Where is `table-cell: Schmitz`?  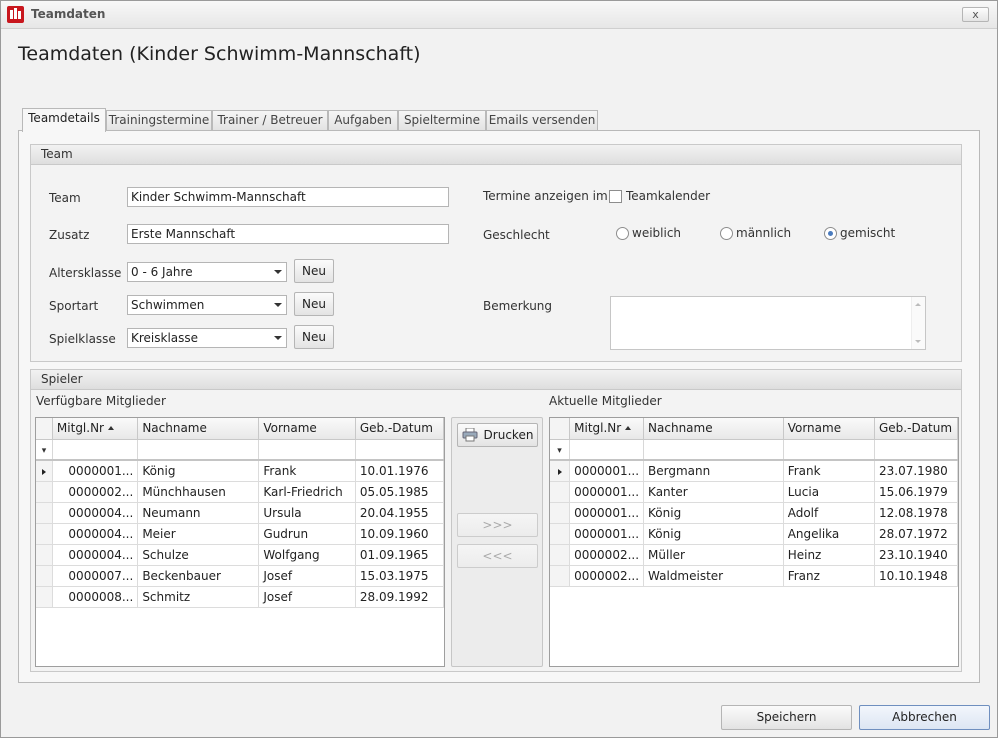
table-cell: Schmitz is located at coordinates (198, 597).